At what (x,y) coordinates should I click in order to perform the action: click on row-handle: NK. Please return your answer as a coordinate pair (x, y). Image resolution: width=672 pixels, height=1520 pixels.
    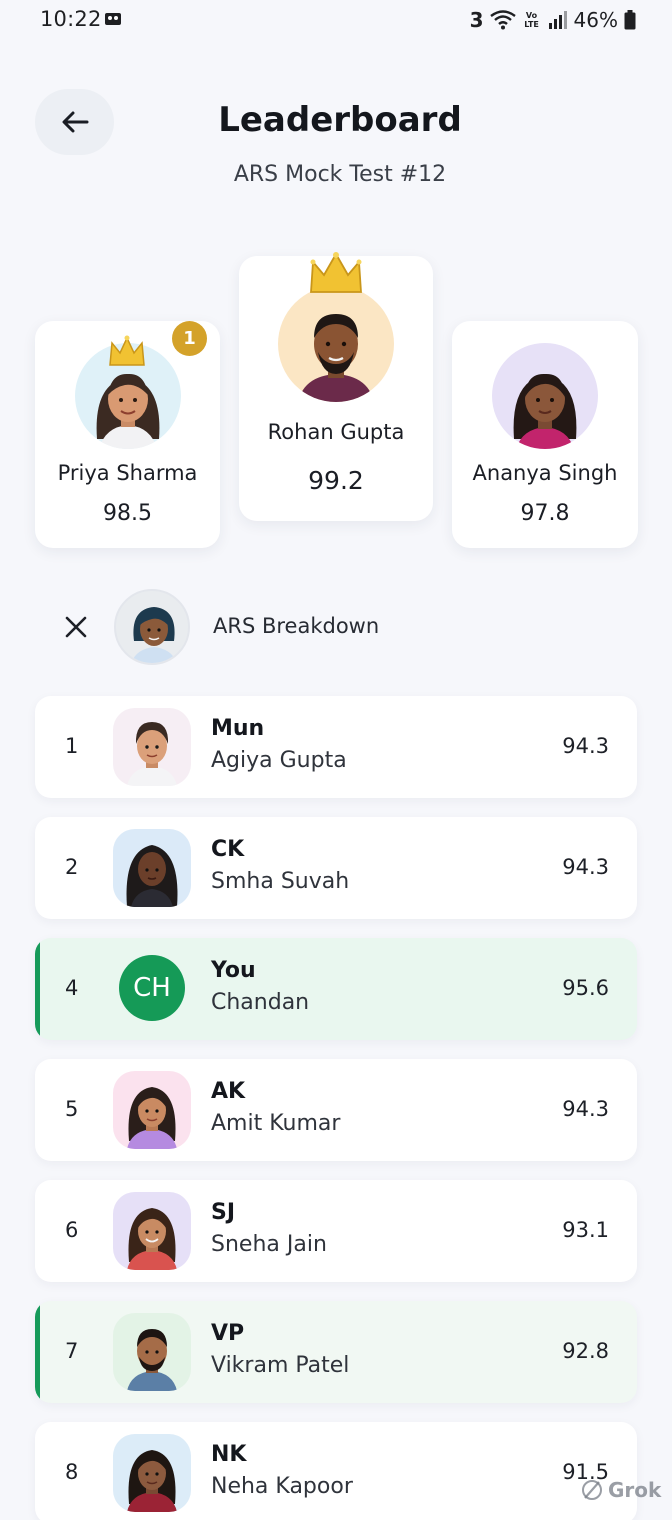
    Looking at the image, I should click on (229, 1454).